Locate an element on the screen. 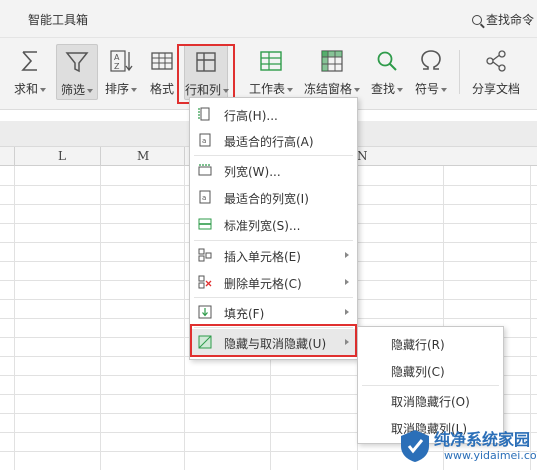 The image size is (537, 470). sort-button: A Z 排序 is located at coordinates (121, 72).